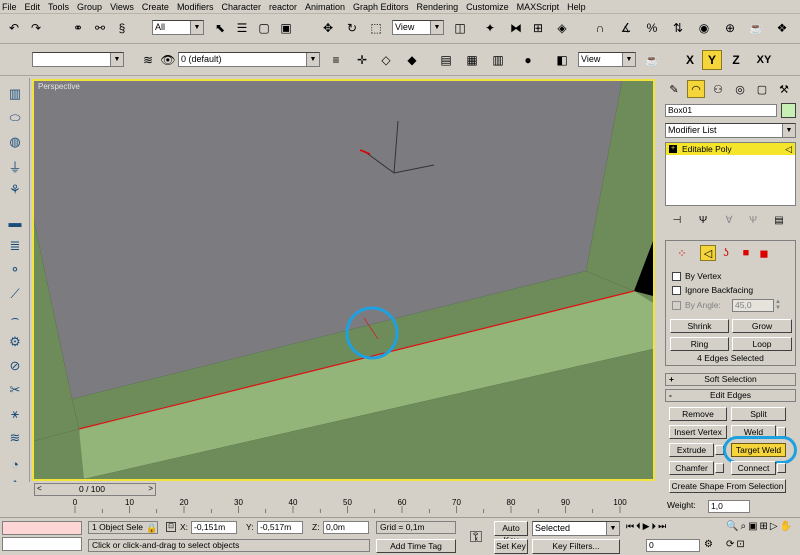 Image resolution: width=800 pixels, height=555 pixels. I want to click on layers-icon: ≋, so click(148, 60).